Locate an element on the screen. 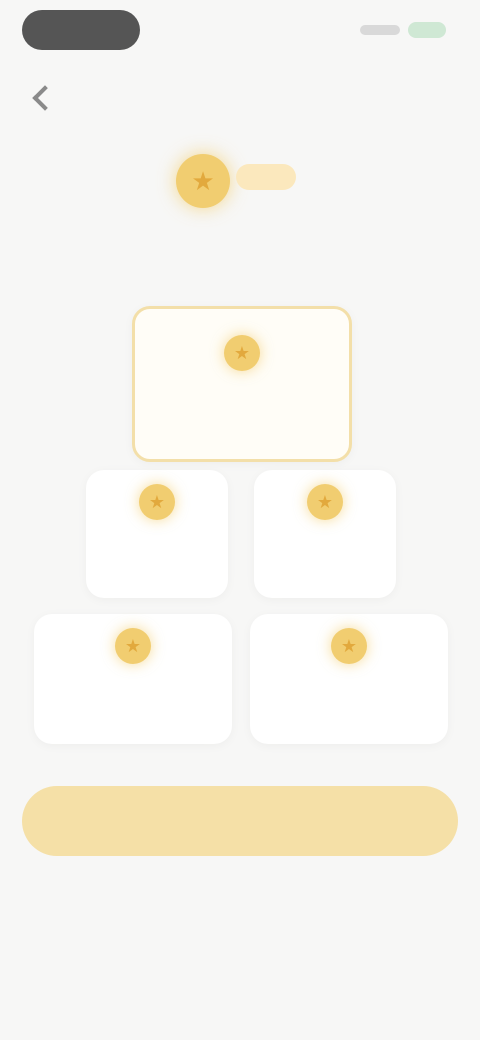 This screenshot has width=480, height=1040. purchase-button is located at coordinates (240, 821).